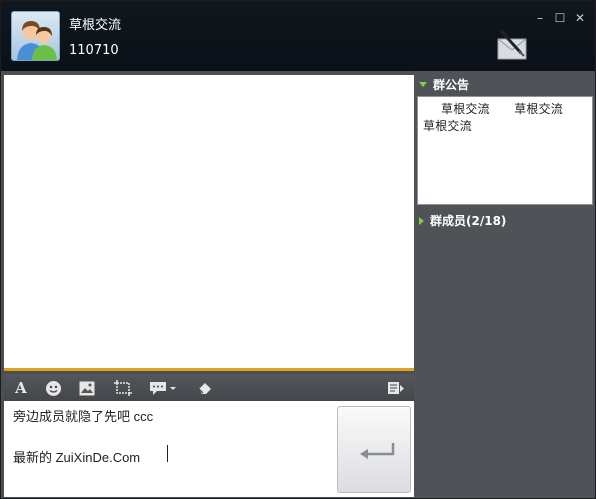  I want to click on group-avatar, so click(35, 36).